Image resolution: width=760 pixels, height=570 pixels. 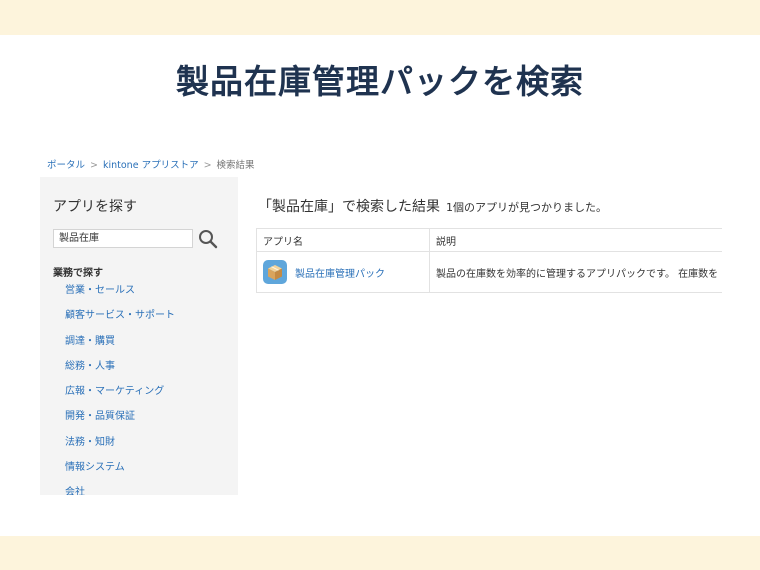 I want to click on search-button, so click(x=208, y=239).